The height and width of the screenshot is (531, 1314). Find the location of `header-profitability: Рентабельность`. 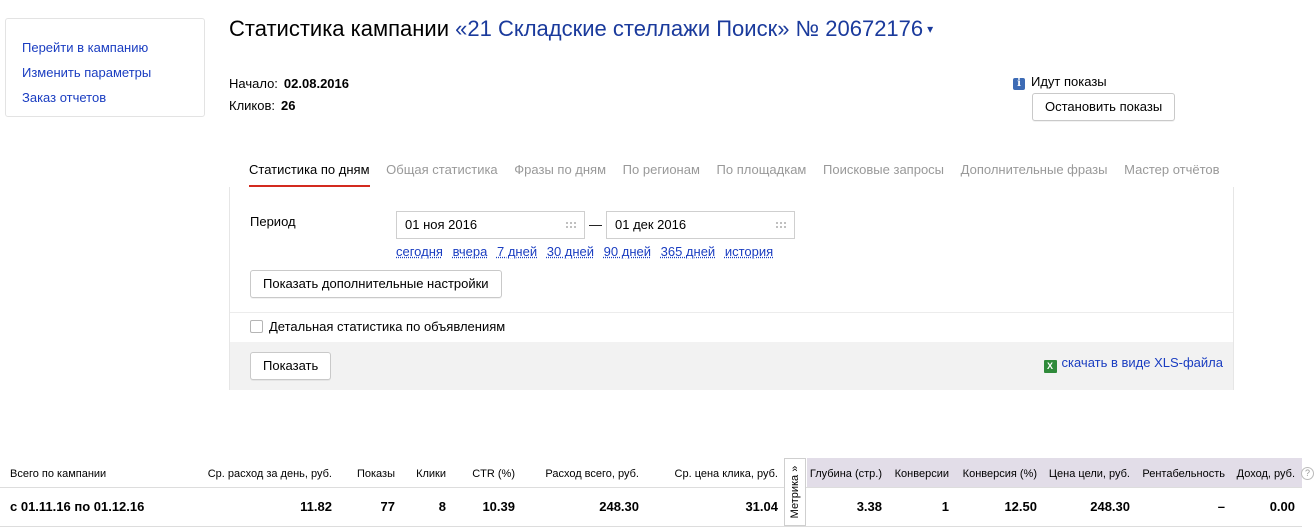

header-profitability: Рентабельность is located at coordinates (1183, 474).